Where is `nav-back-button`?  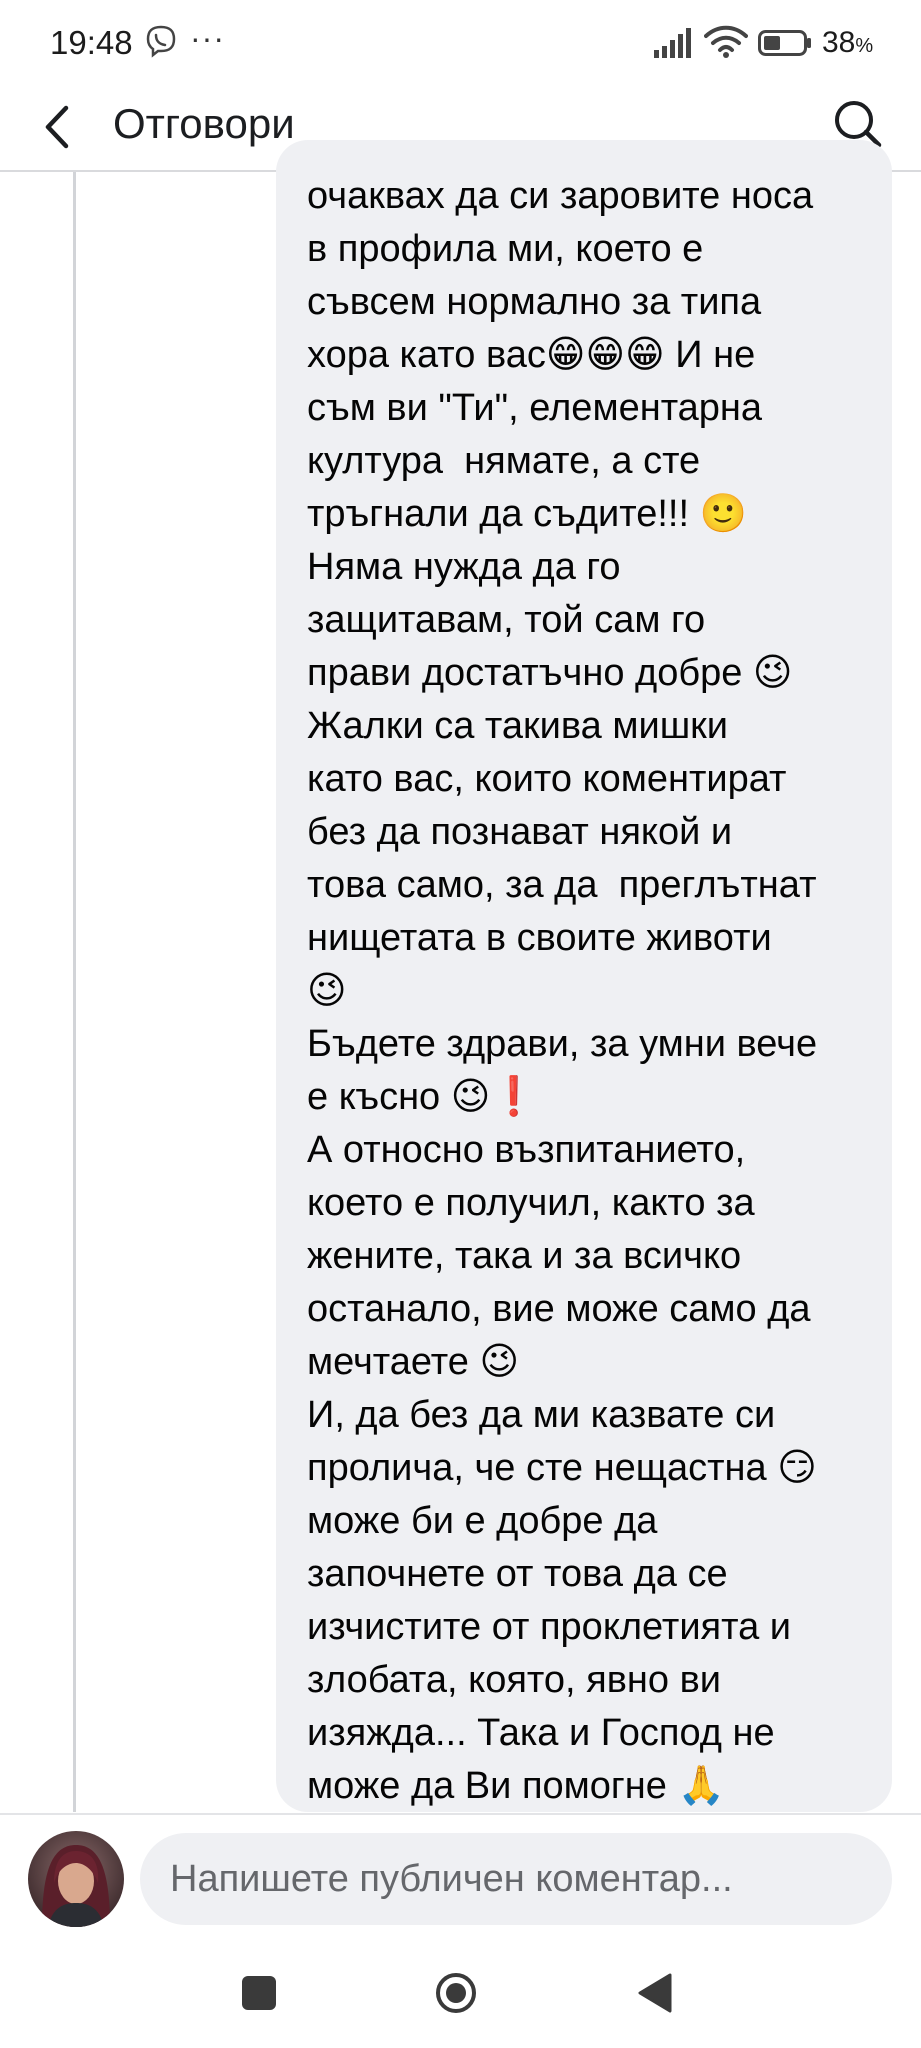
nav-back-button is located at coordinates (655, 1993).